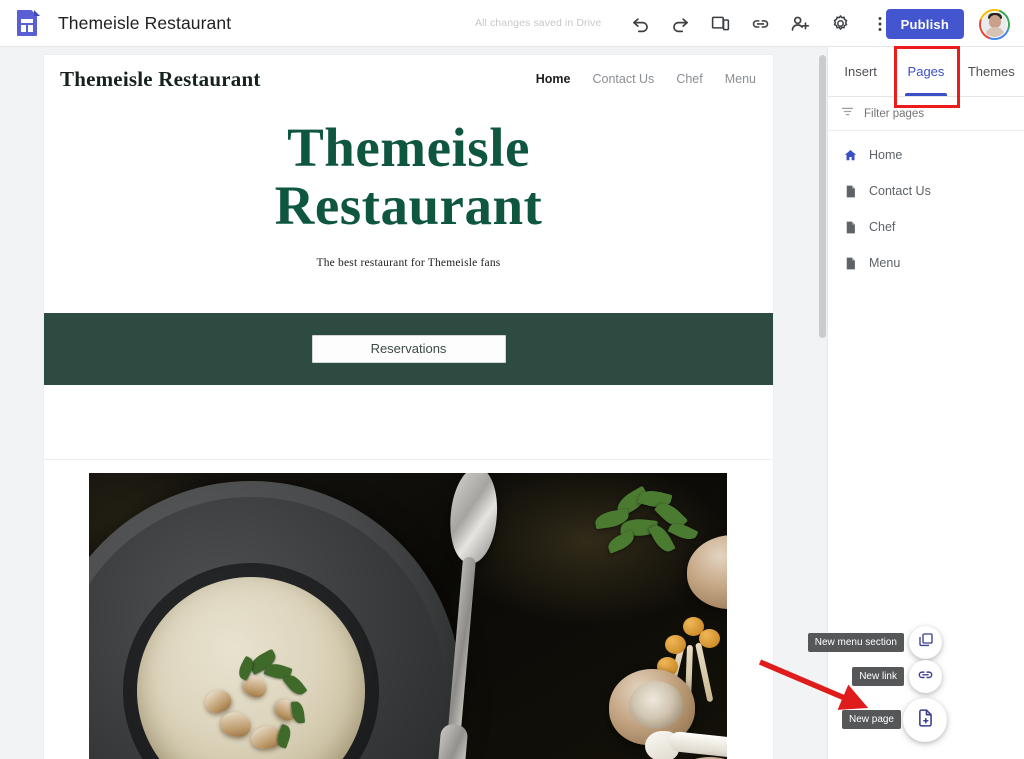  Describe the element at coordinates (680, 24) in the screenshot. I see `redo-icon` at that location.